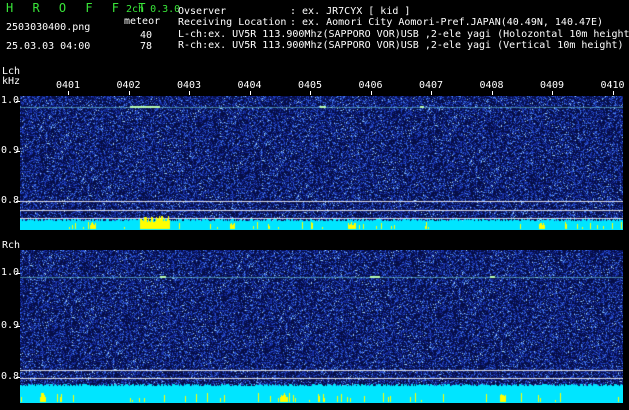 The width and height of the screenshot is (629, 410). What do you see at coordinates (612, 85) in the screenshot?
I see `time-tick-label: 0410` at bounding box center [612, 85].